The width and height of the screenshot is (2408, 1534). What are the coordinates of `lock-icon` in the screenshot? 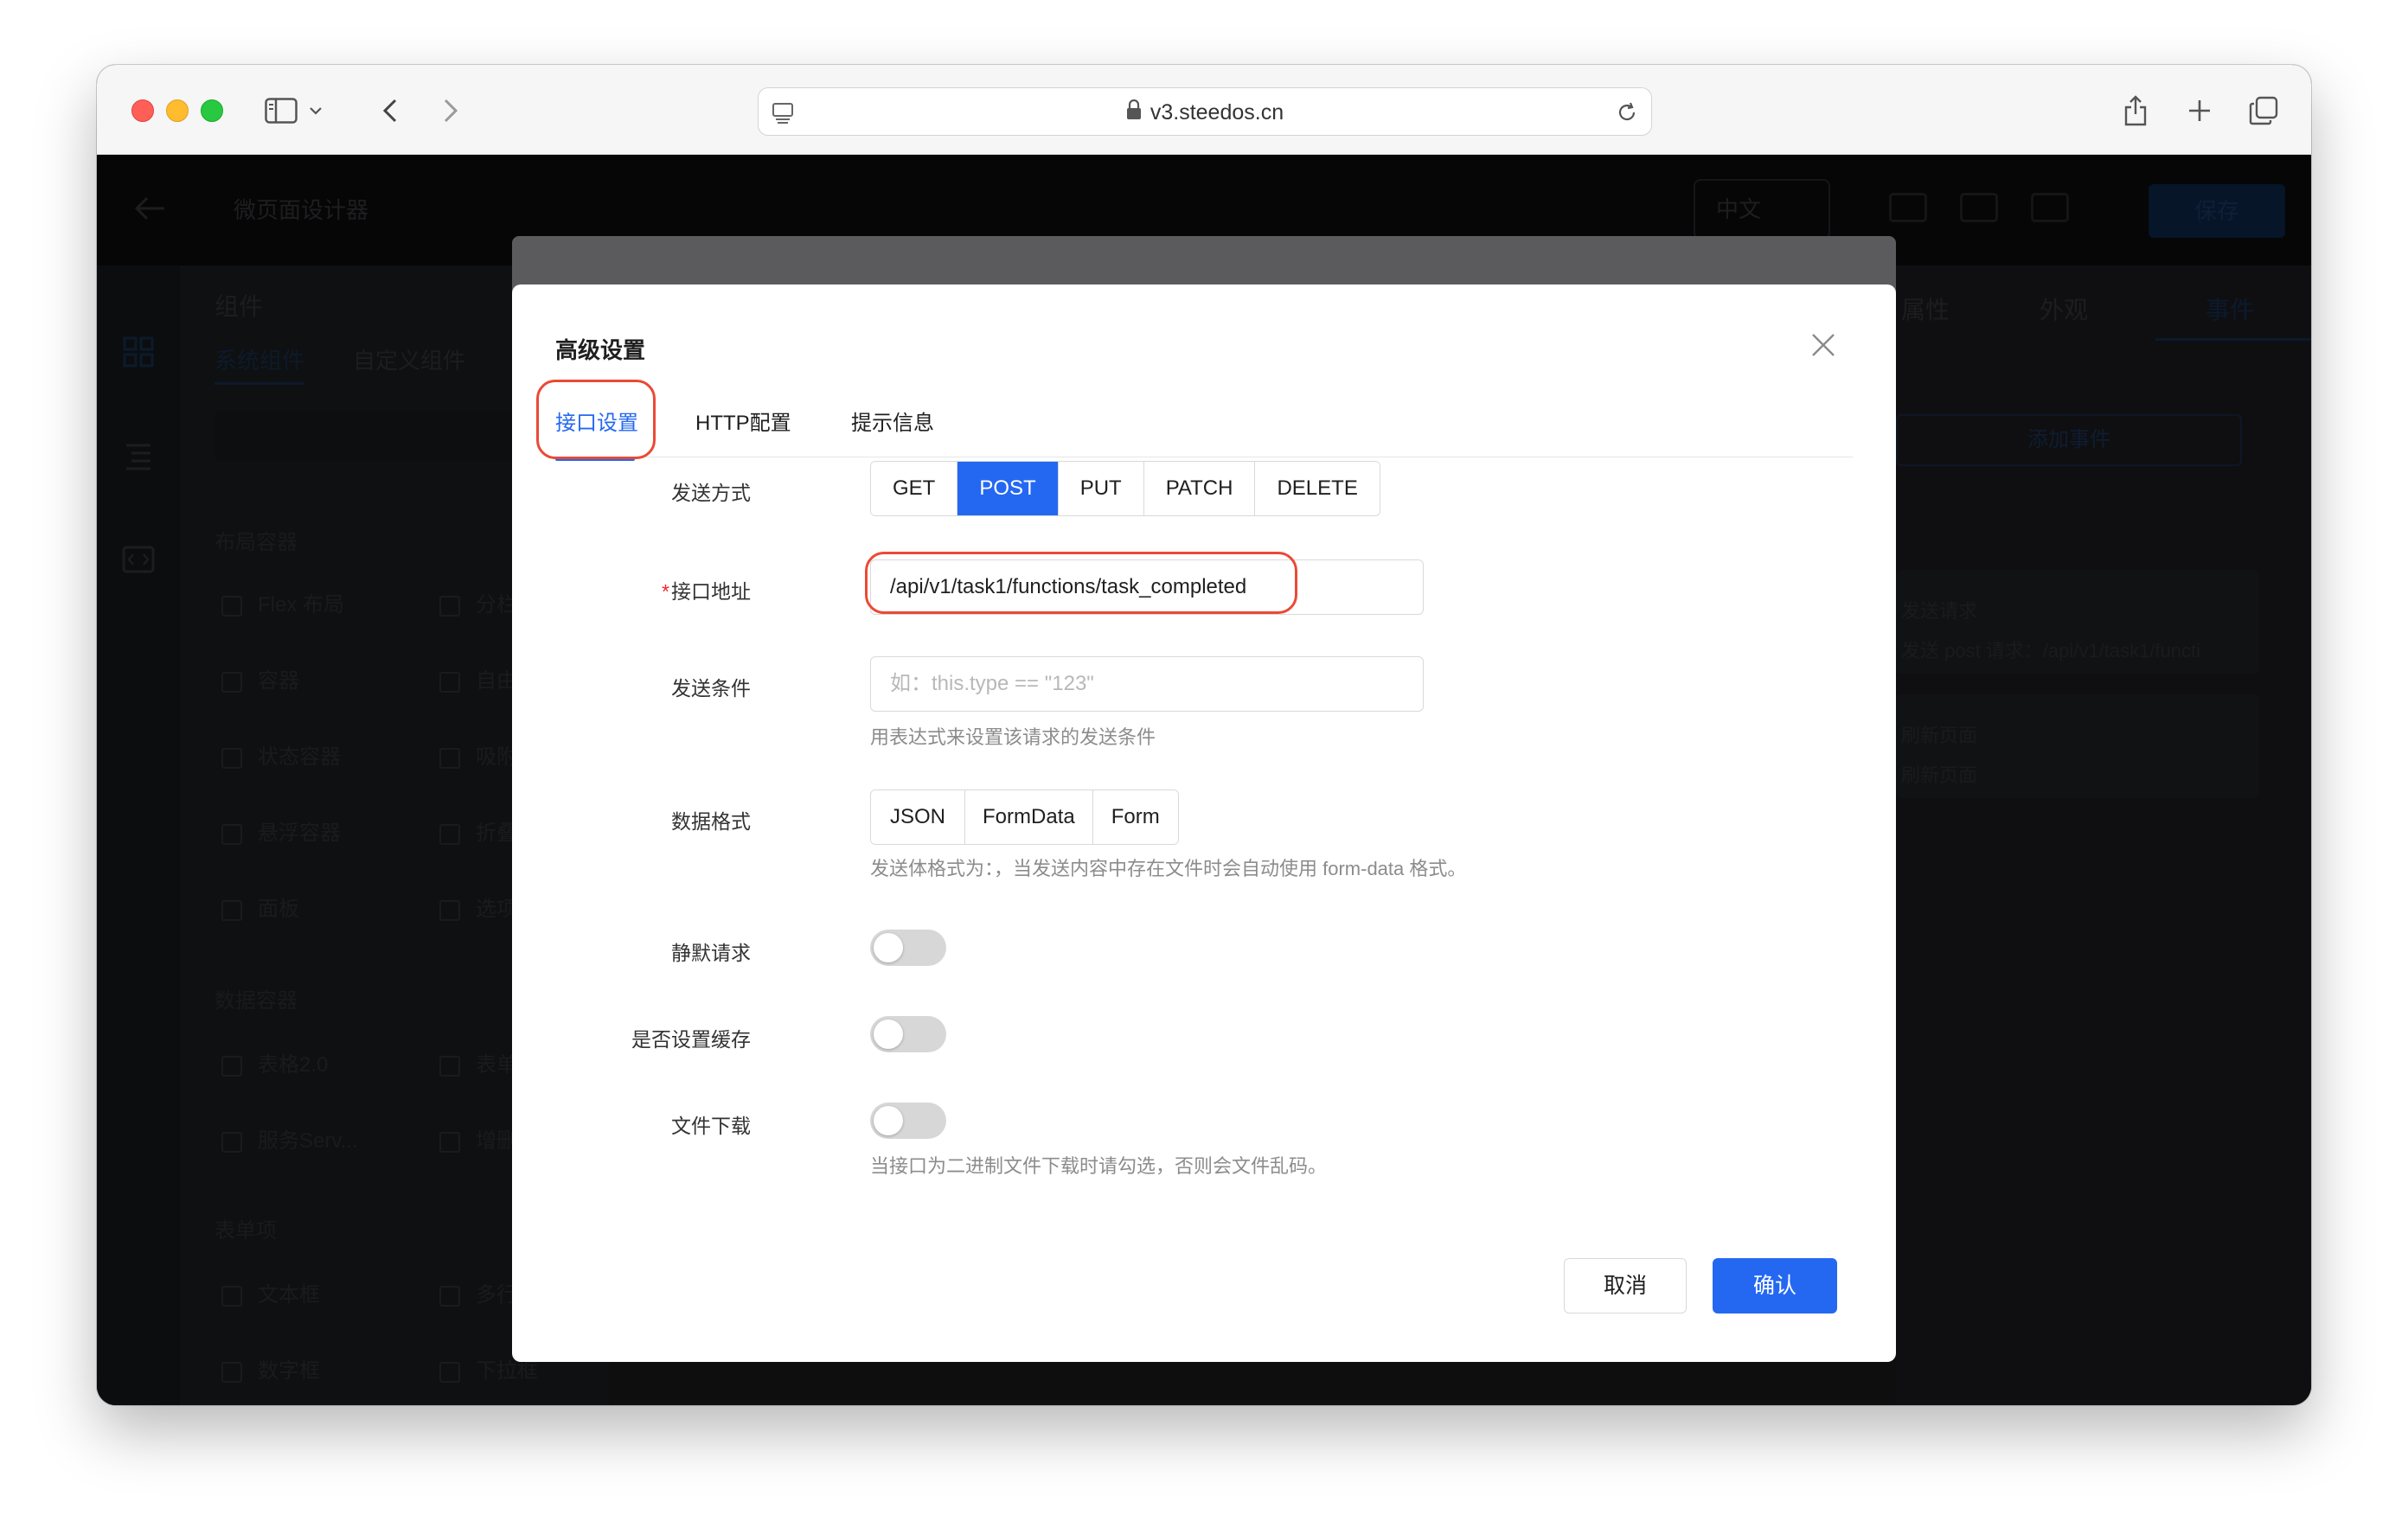 It's located at (1134, 113).